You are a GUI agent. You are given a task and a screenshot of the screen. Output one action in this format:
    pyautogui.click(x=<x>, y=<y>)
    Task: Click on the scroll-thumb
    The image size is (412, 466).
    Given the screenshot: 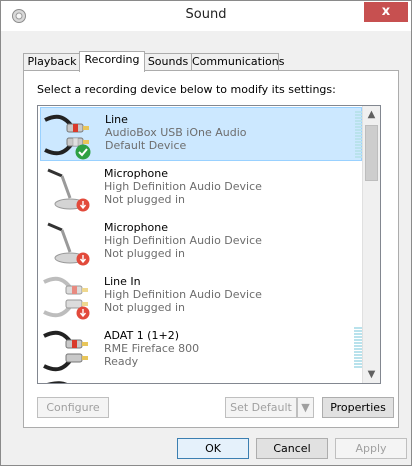 What is the action you would take?
    pyautogui.click(x=371, y=153)
    